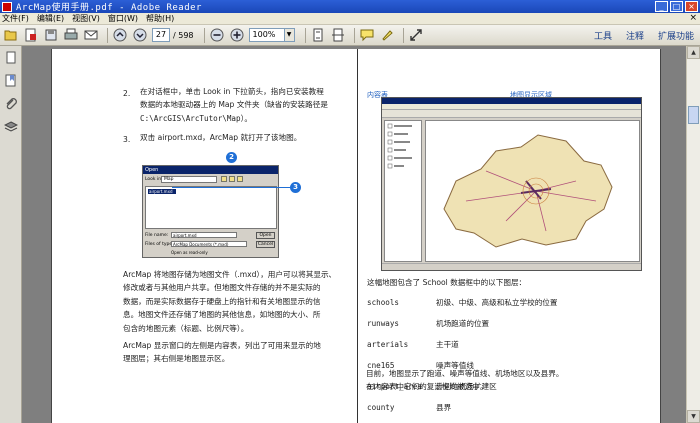 This screenshot has width=700, height=423. I want to click on arrow-up-icon, so click(120, 35).